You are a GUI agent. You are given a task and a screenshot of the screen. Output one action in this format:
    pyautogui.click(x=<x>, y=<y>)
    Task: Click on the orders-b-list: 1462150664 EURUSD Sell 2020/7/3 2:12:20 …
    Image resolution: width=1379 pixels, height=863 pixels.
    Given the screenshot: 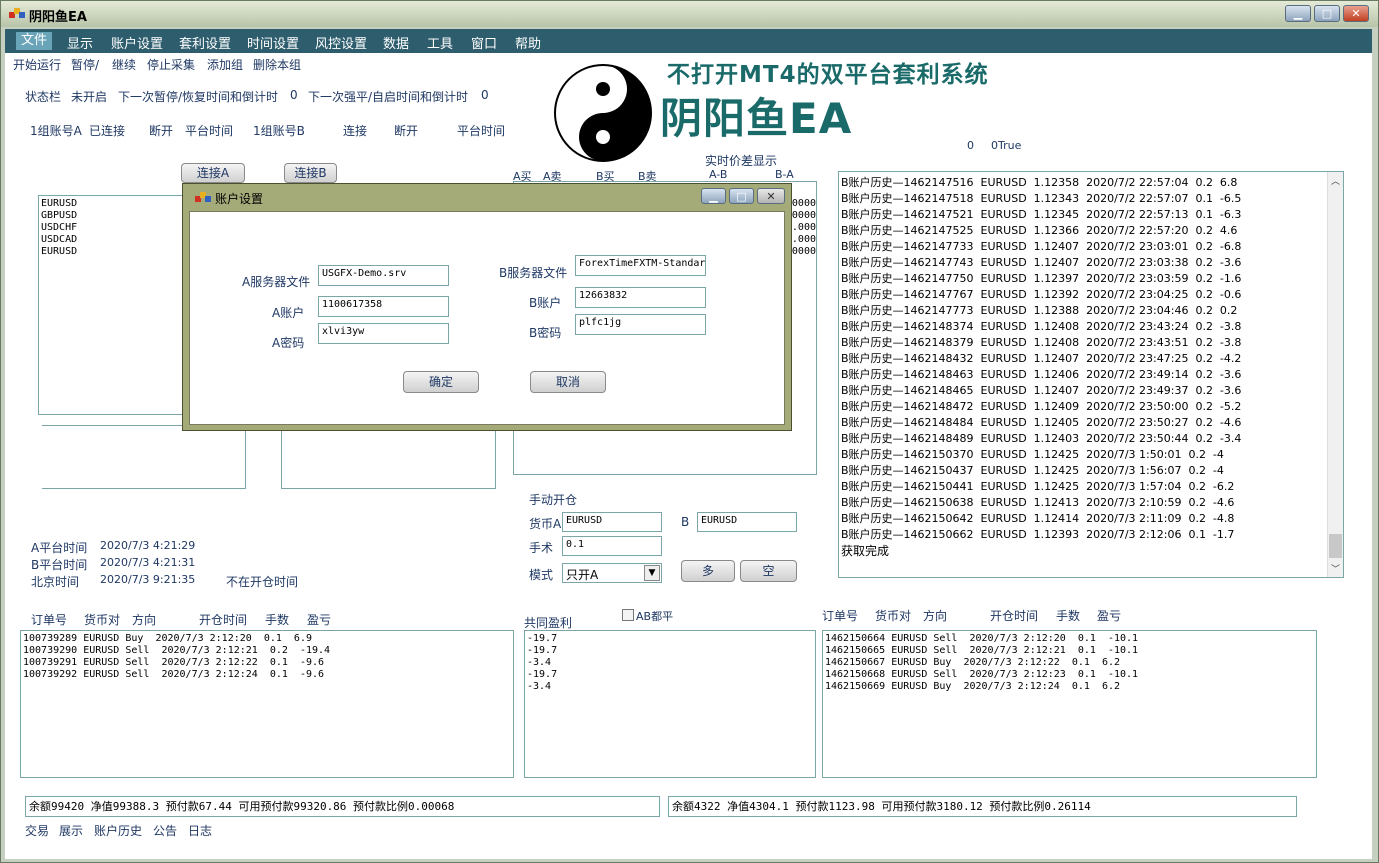 What is the action you would take?
    pyautogui.click(x=1069, y=704)
    